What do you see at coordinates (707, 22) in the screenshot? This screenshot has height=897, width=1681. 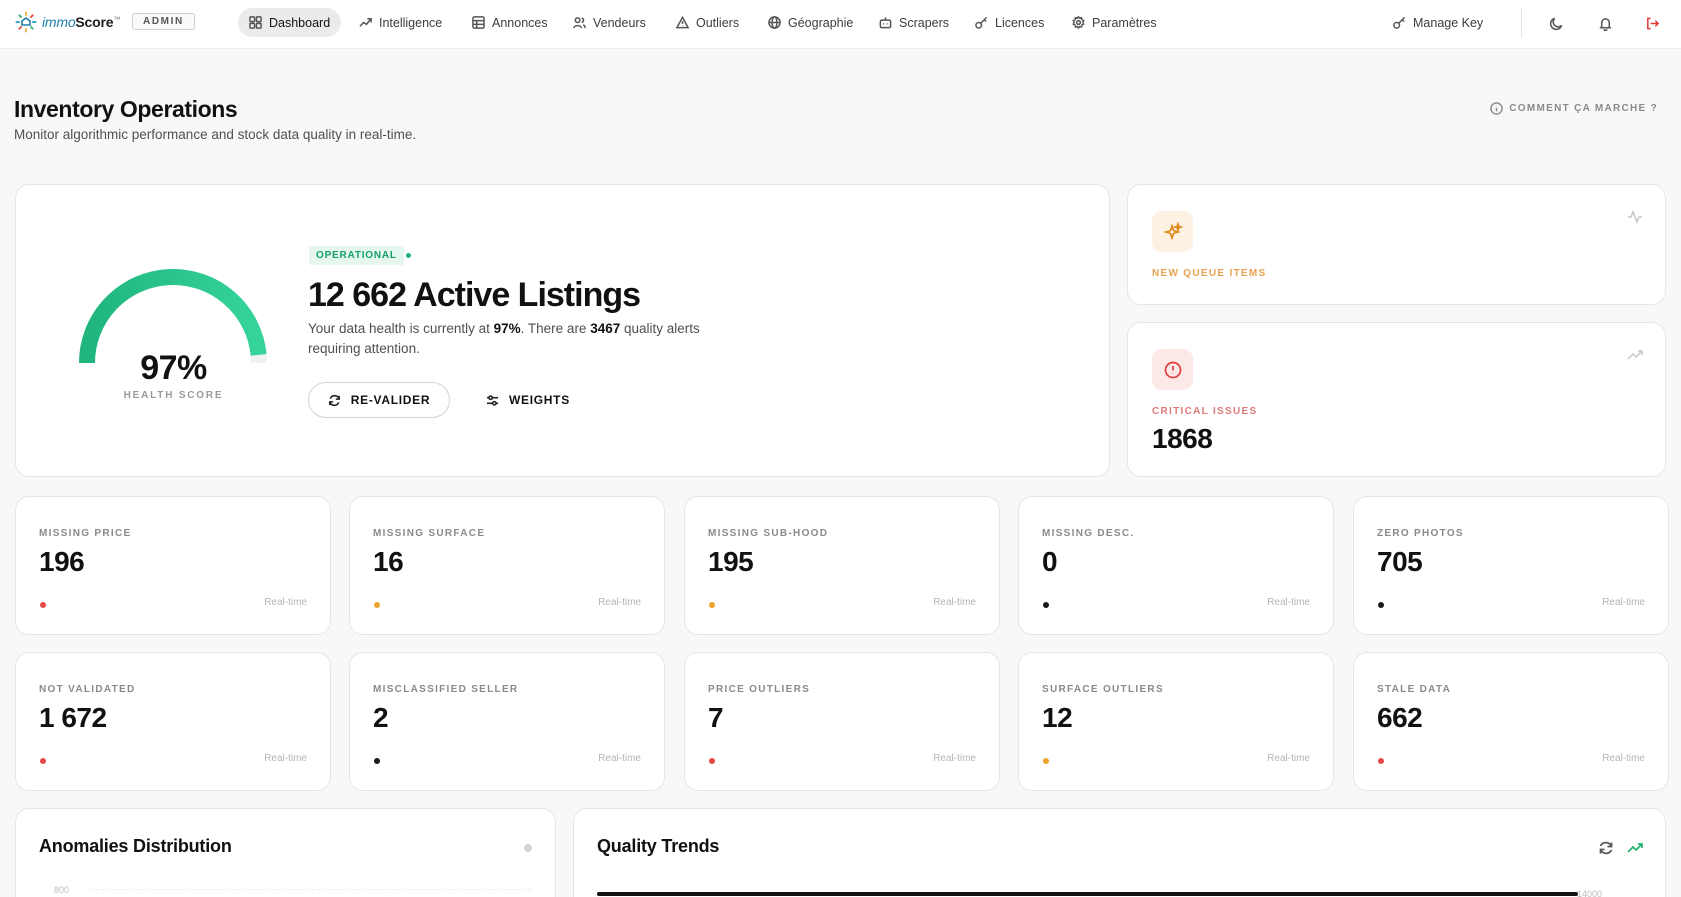 I see `nav-item-outliers: Outliers` at bounding box center [707, 22].